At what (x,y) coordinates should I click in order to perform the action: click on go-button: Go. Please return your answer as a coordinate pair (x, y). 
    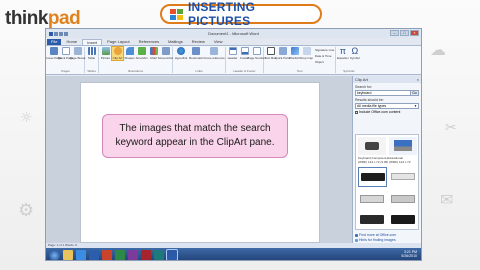
    Looking at the image, I should click on (414, 93).